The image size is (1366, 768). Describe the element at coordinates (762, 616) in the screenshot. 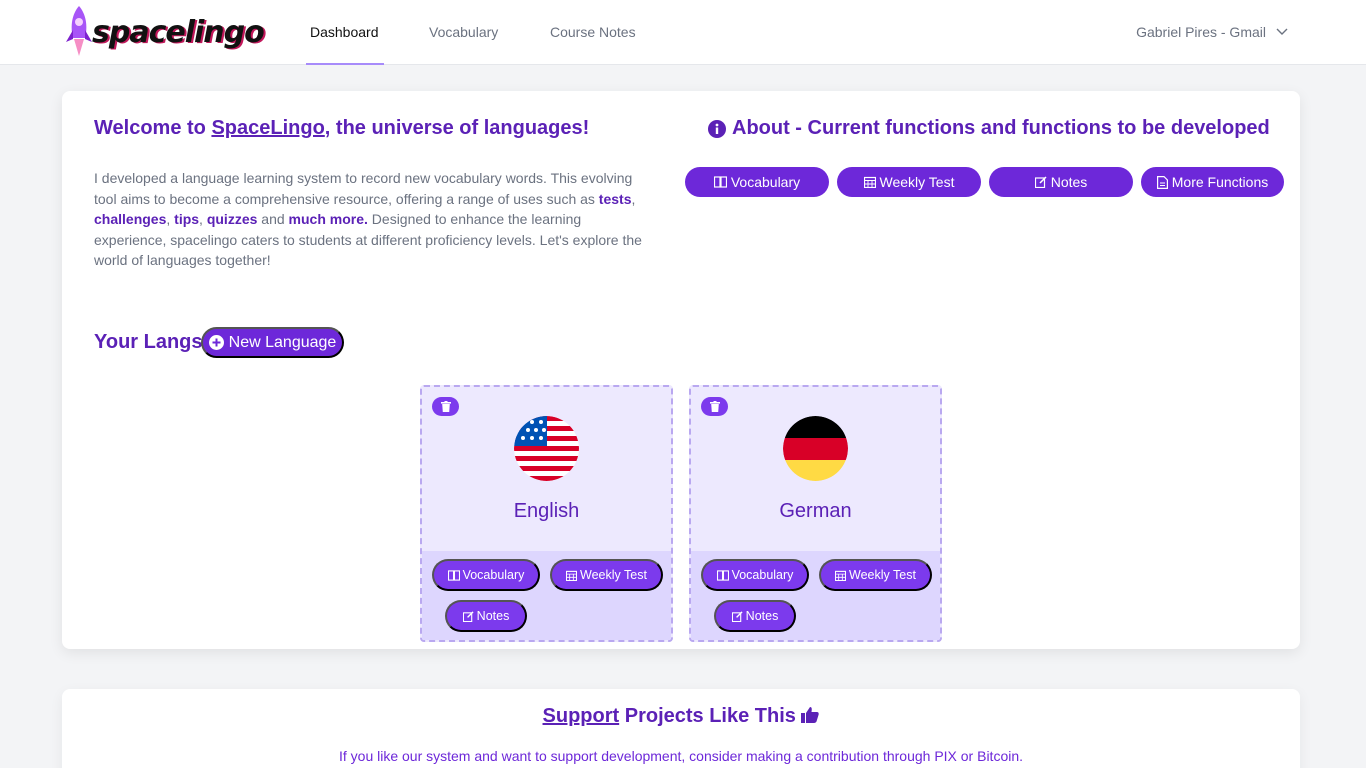

I see `german-notes-label: Notes` at that location.